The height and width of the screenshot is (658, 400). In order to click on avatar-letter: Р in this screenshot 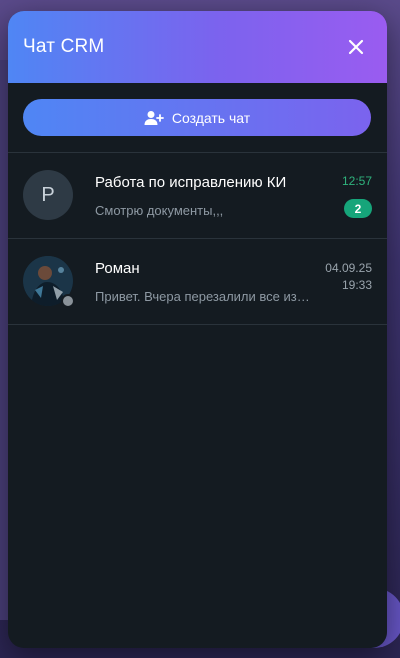, I will do `click(48, 195)`.